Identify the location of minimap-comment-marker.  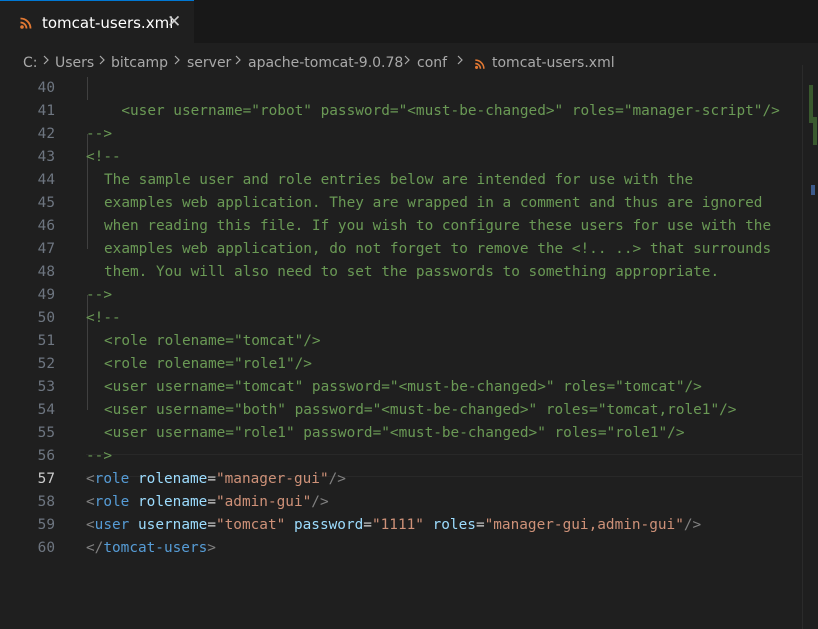
(815, 131).